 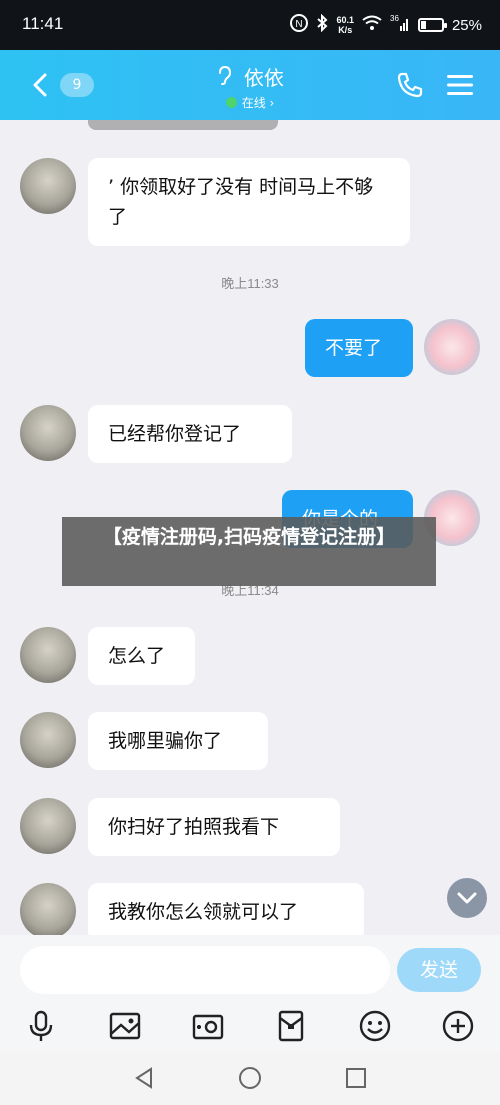 I want to click on microphone-icon, so click(x=41, y=1025).